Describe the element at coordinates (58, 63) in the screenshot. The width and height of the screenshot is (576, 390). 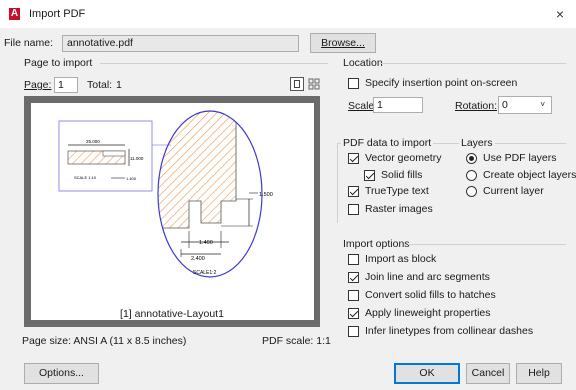
I see `page-to-import-label: Page to import` at that location.